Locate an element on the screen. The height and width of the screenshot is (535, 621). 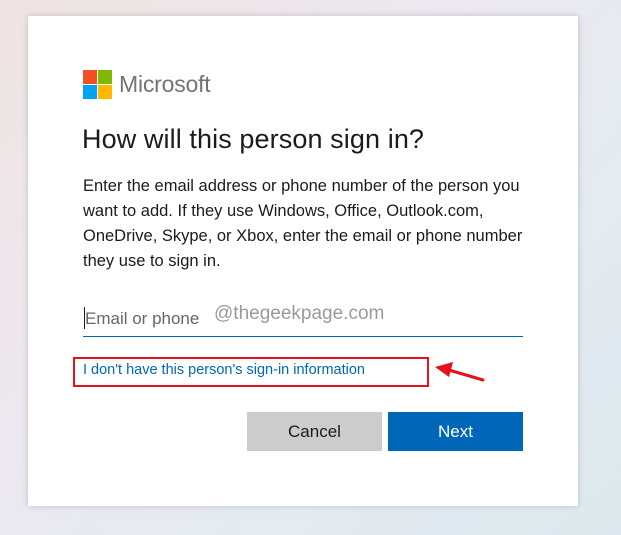
watermark-text: @thegeekpage.com is located at coordinates (299, 313).